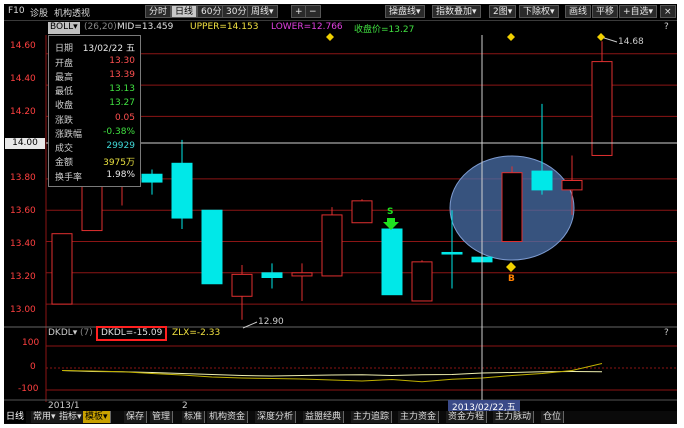 The height and width of the screenshot is (428, 684). Describe the element at coordinates (95, 90) in the screenshot. I see `tooltip-row-low: 最低 13.13` at that location.